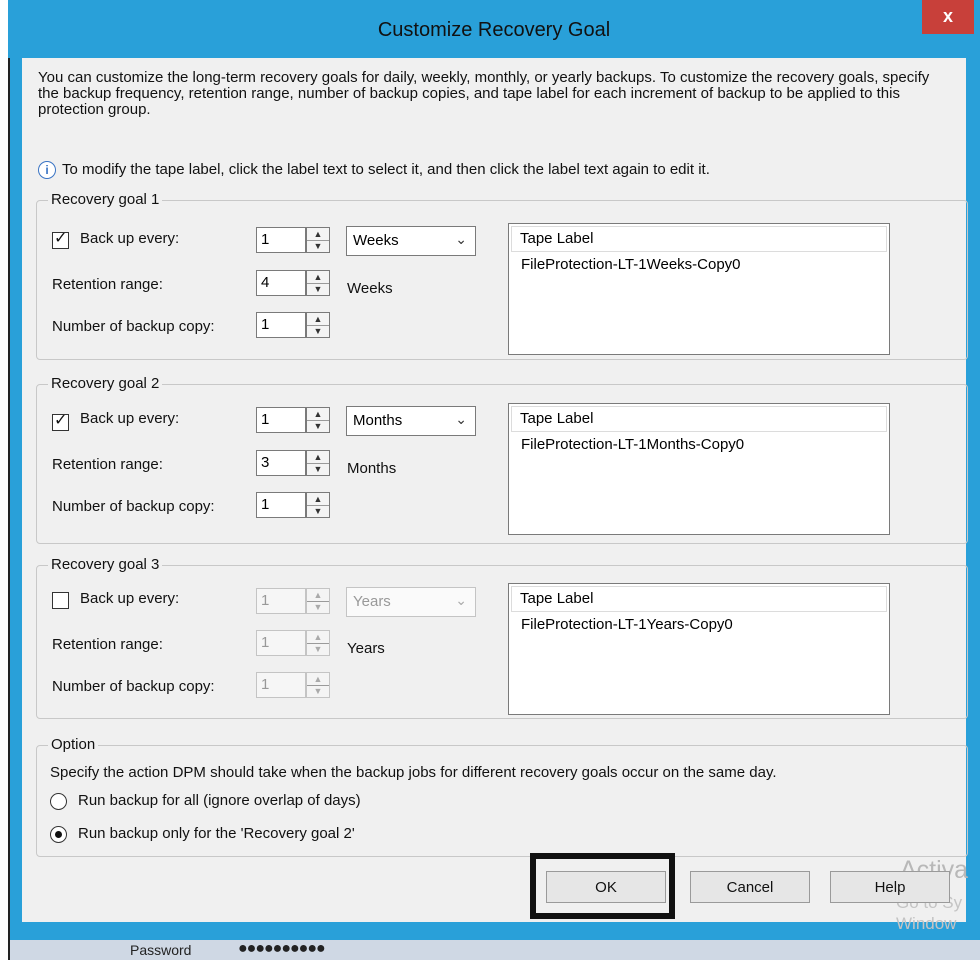 Image resolution: width=980 pixels, height=960 pixels. I want to click on goal-1-tape-label-item: FileProtection-LT-1Weeks-Copy0, so click(631, 264).